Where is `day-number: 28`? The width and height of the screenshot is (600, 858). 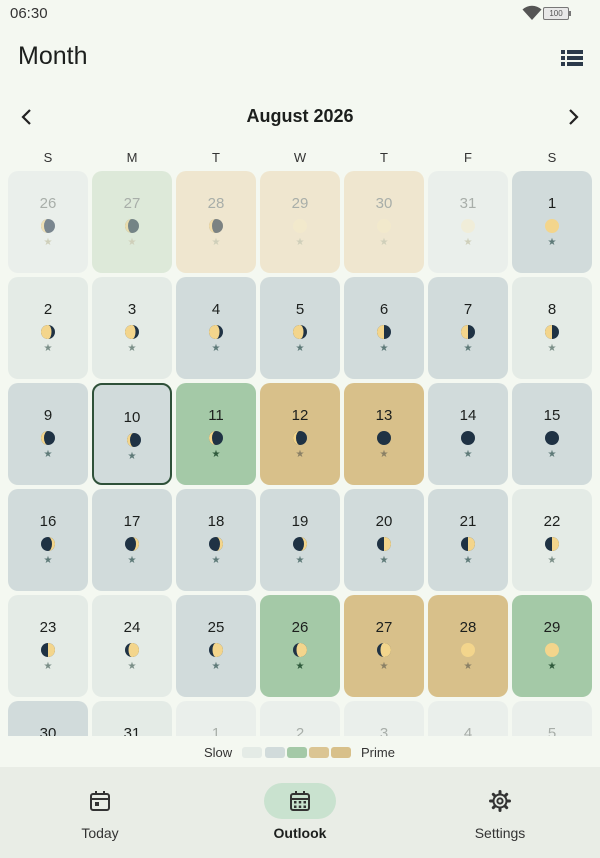
day-number: 28 is located at coordinates (468, 627).